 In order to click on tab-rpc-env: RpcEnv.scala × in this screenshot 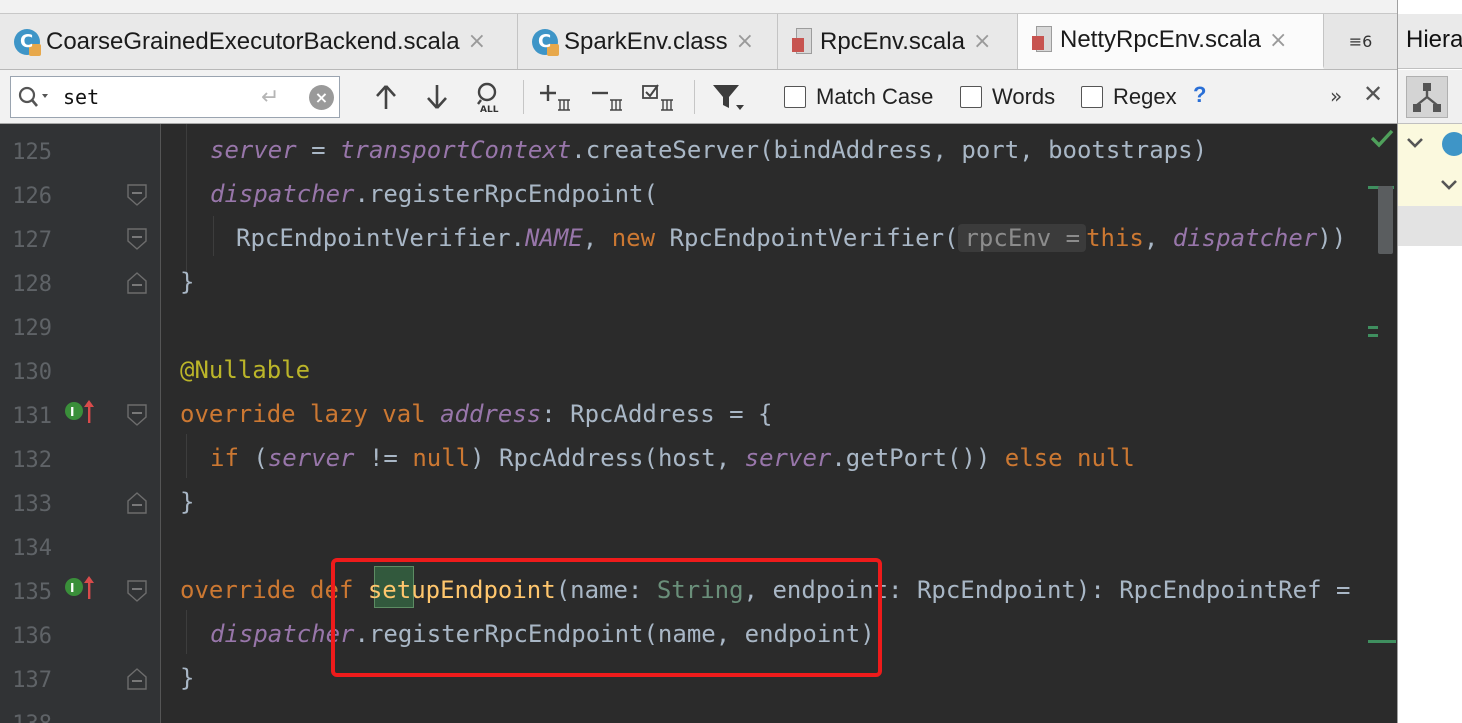, I will do `click(898, 41)`.